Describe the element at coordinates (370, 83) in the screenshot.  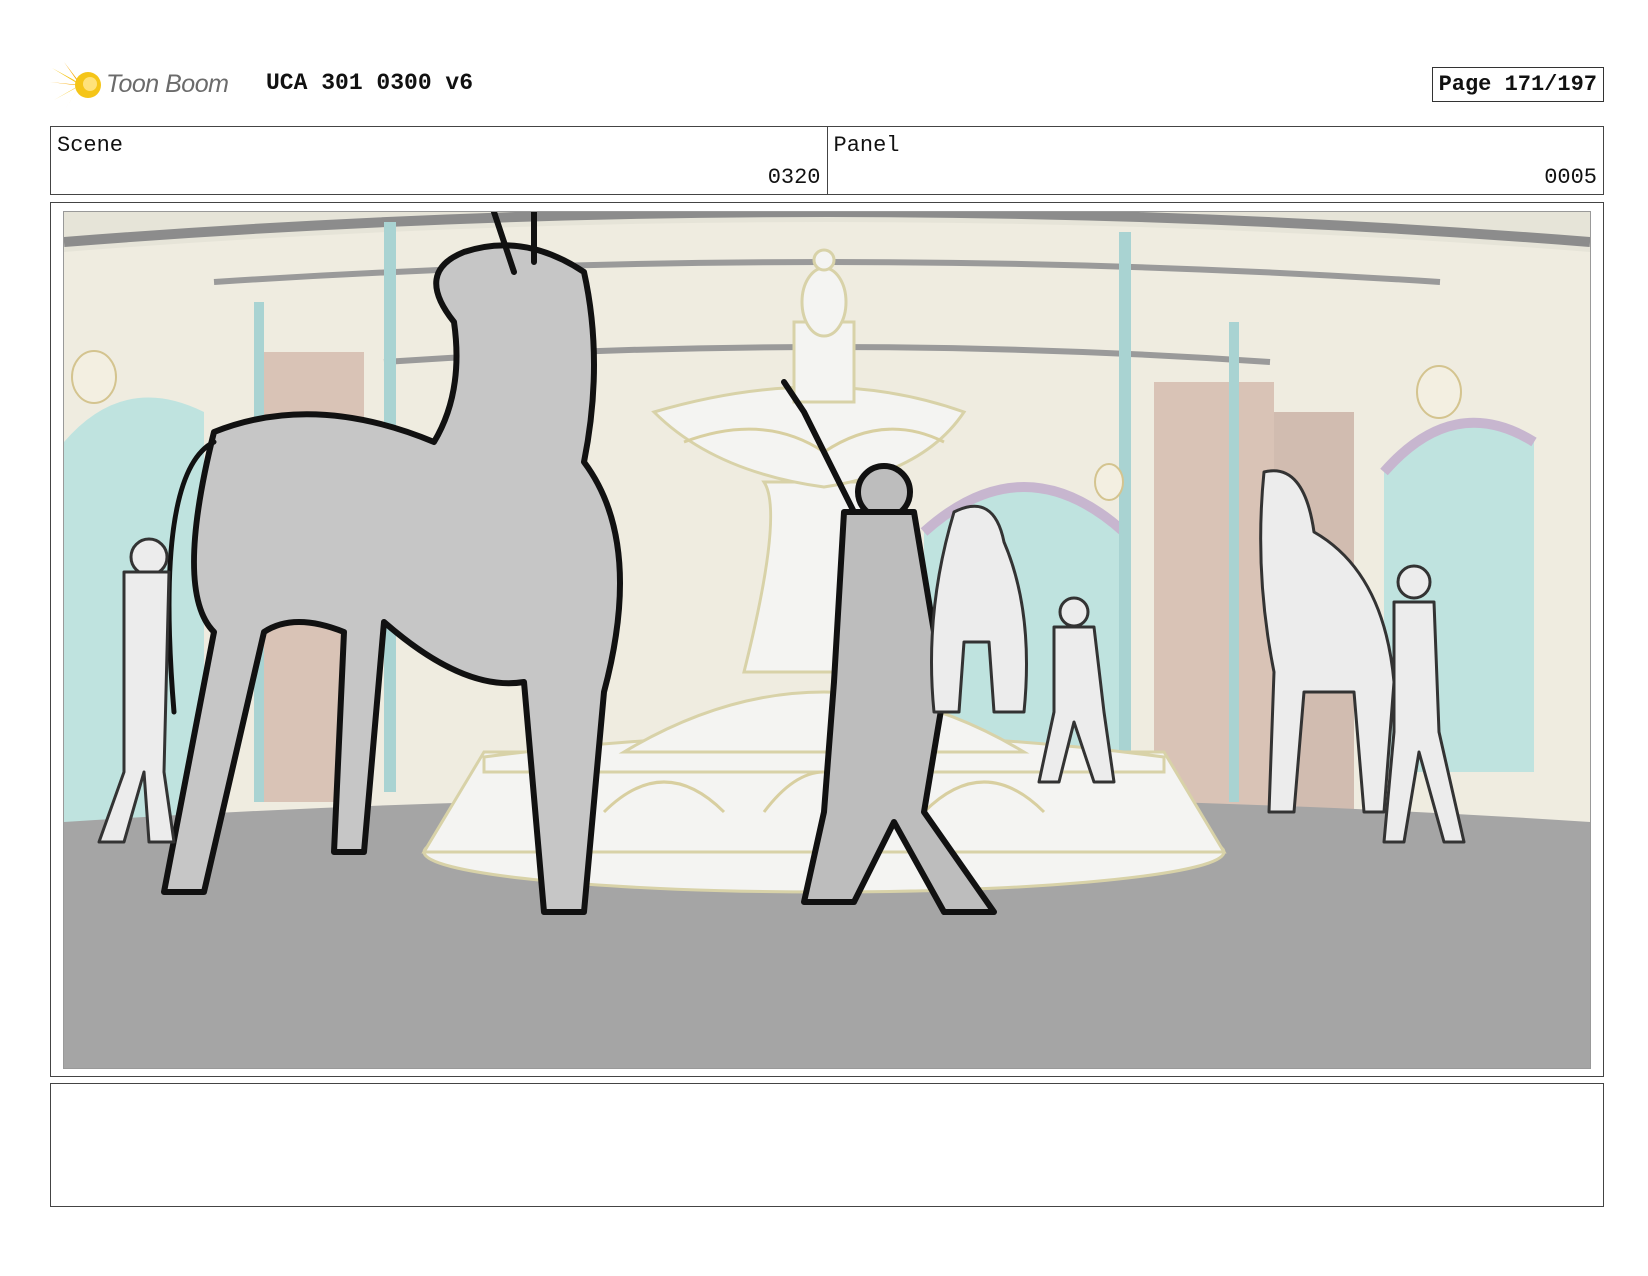
I see `document-title: UCA 301 0300 v6` at that location.